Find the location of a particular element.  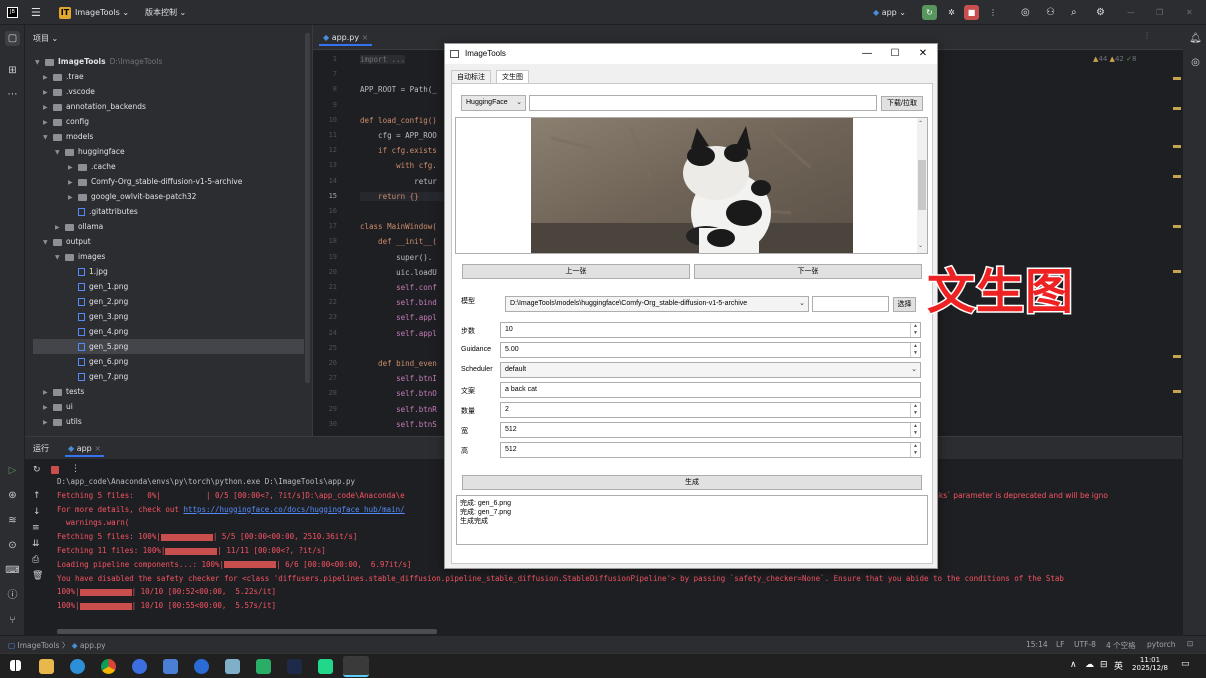

code-line: self.btnR is located at coordinates (398, 409).